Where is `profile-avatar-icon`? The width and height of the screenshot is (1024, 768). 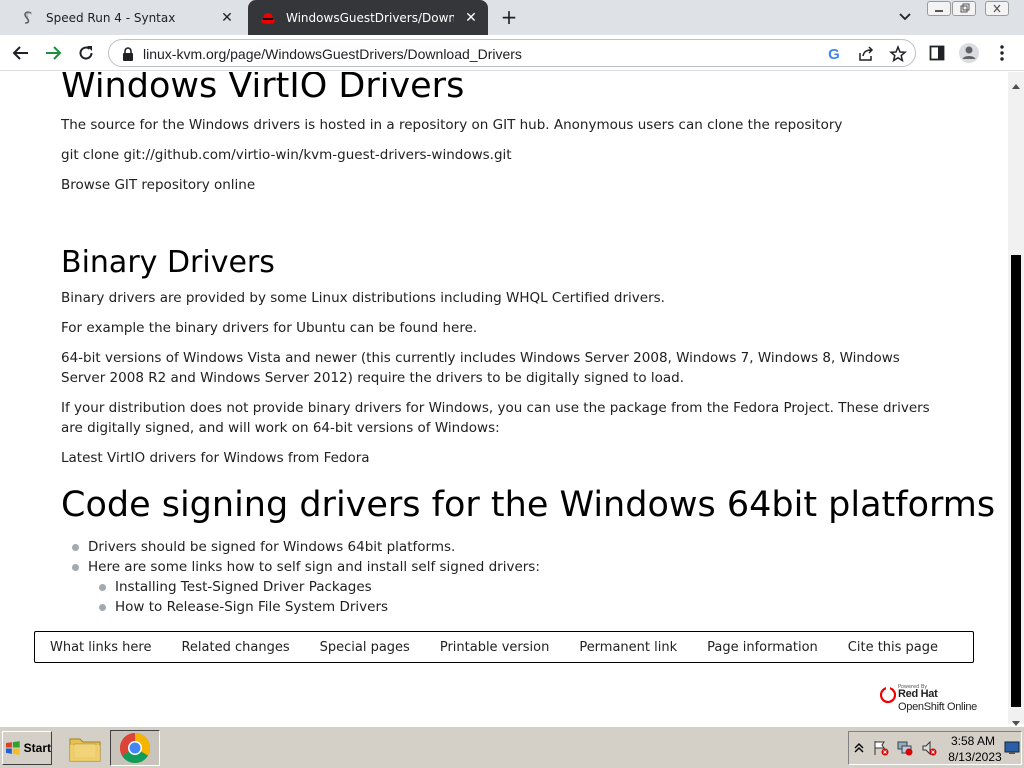 profile-avatar-icon is located at coordinates (969, 53).